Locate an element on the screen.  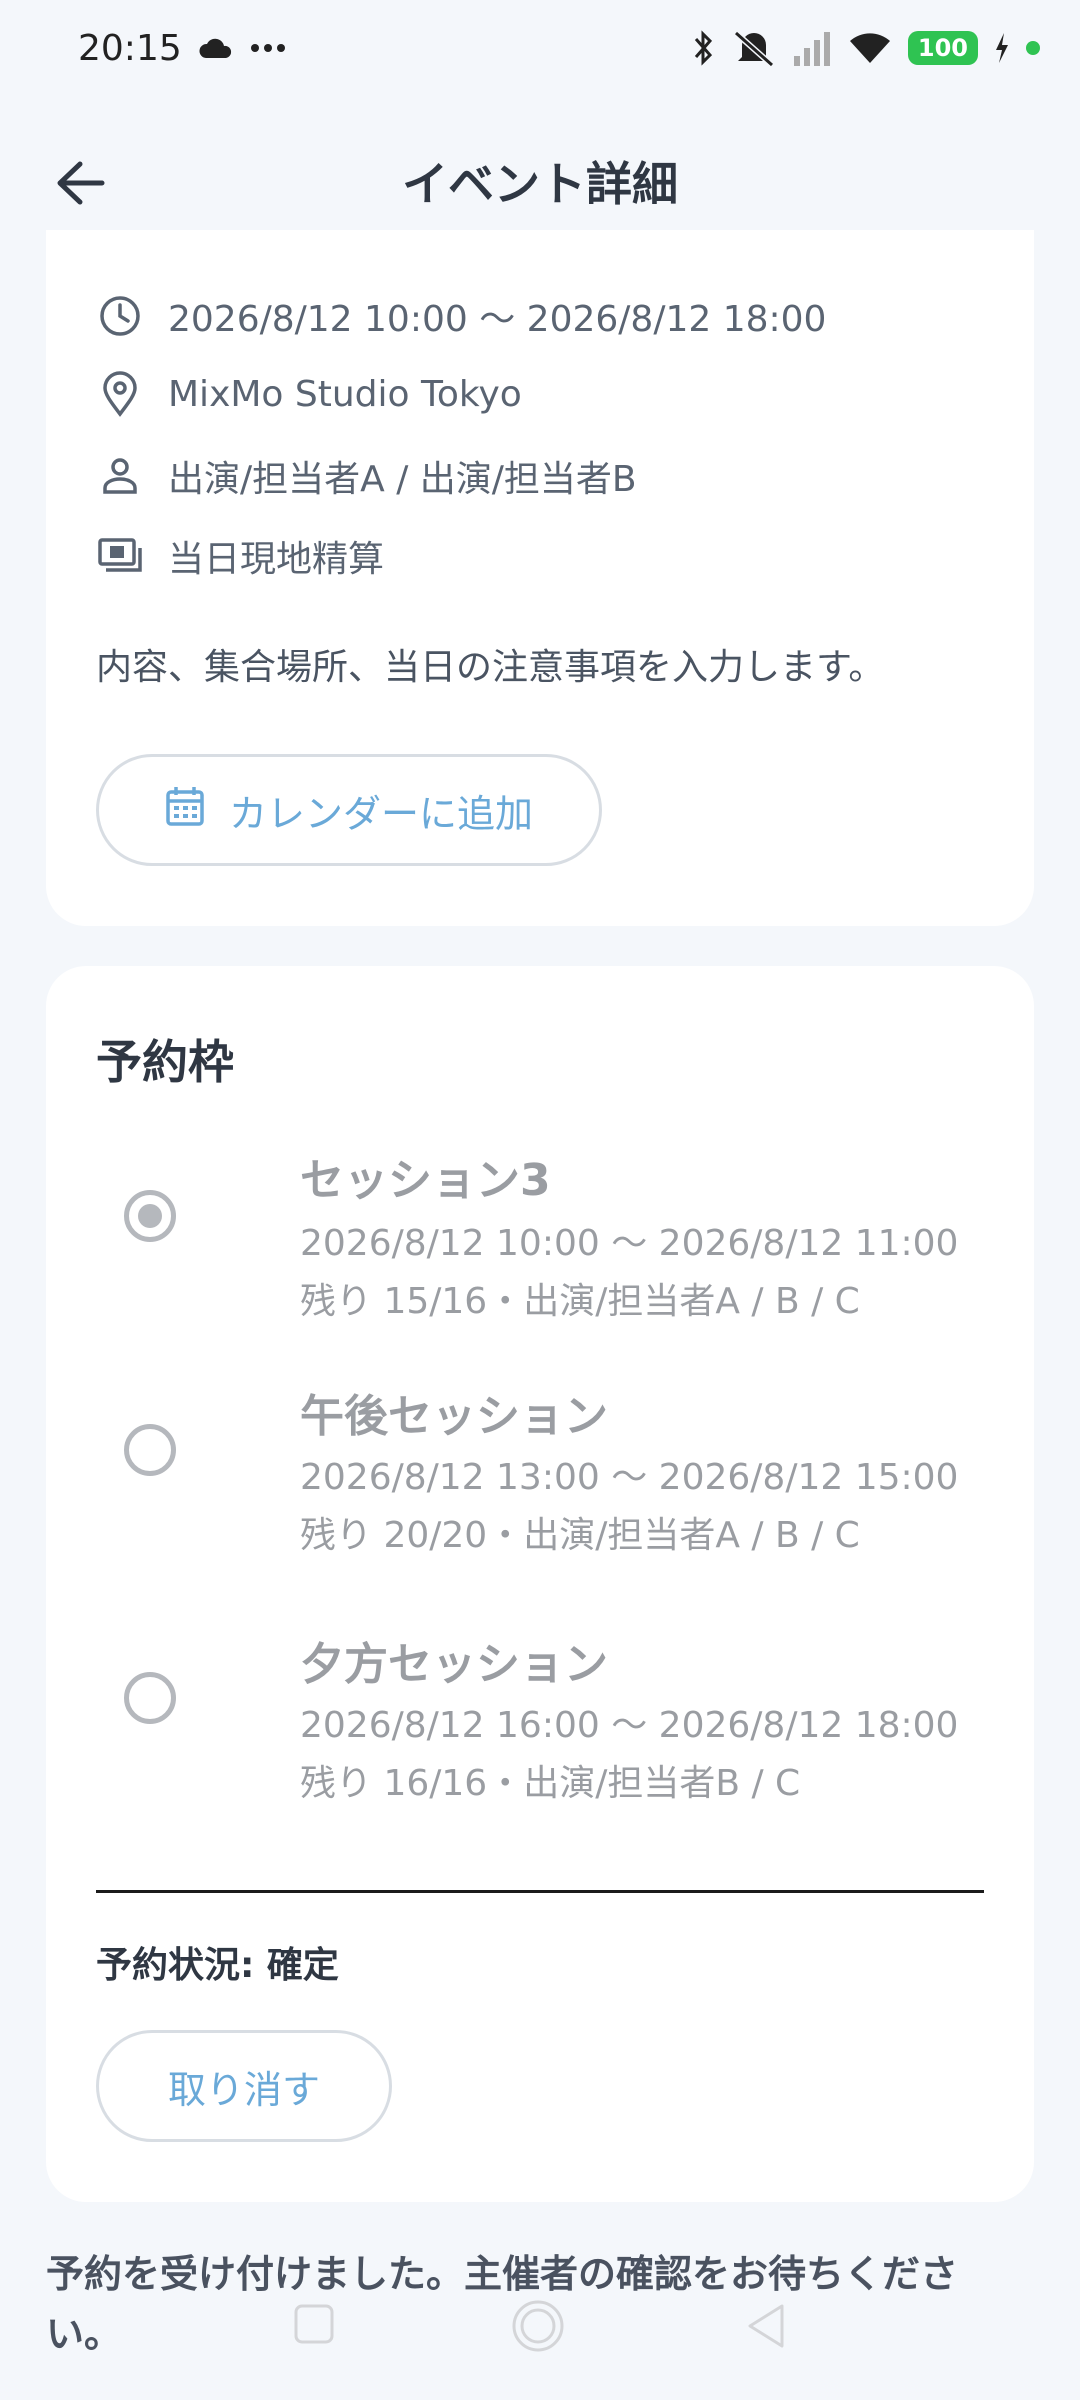
slot-time: 2026/8/12 16:00 〜 2026/8/12 18:00 is located at coordinates (629, 1725).